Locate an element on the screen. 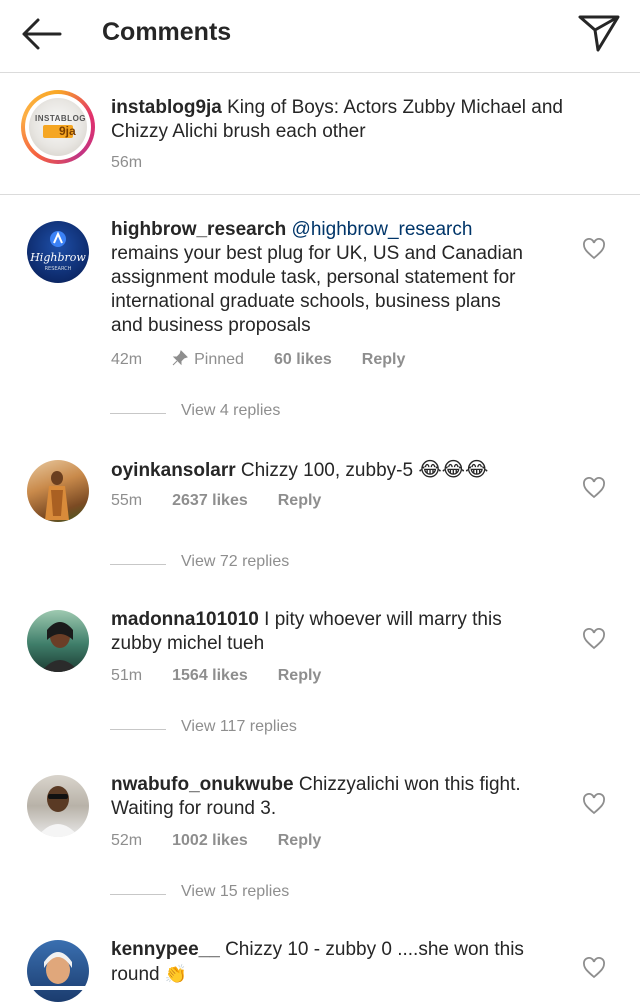  arrow-left-icon is located at coordinates (42, 34).